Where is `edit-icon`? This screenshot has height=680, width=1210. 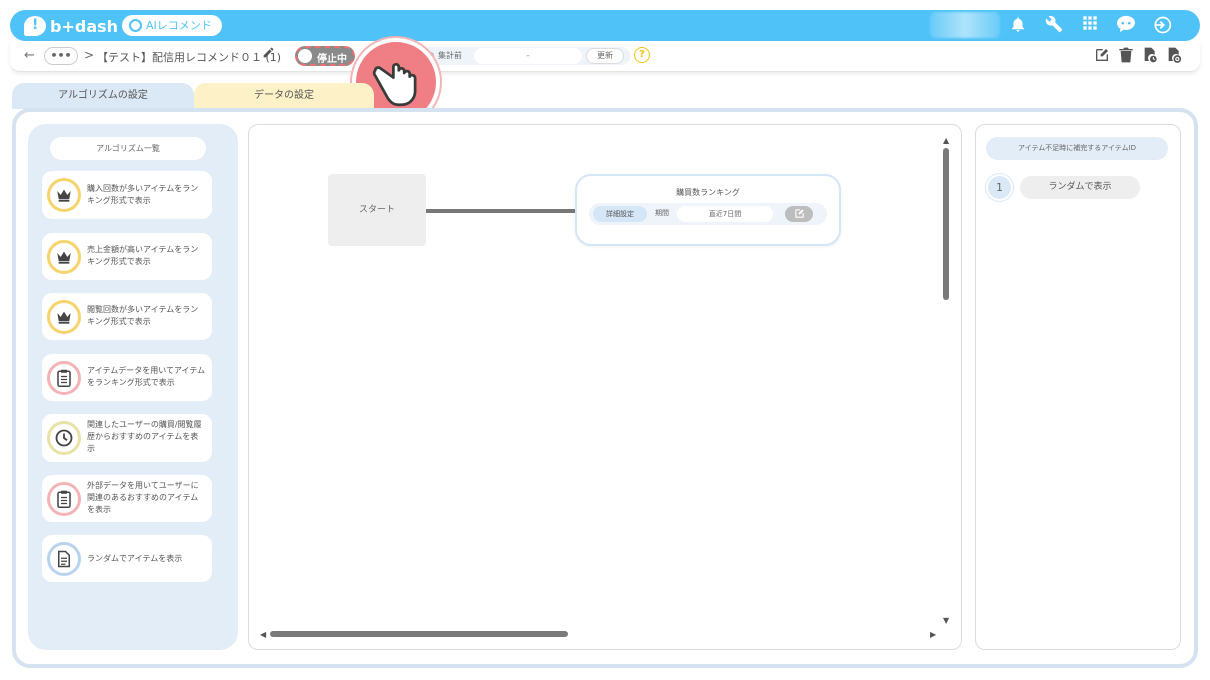
edit-icon is located at coordinates (1102, 56).